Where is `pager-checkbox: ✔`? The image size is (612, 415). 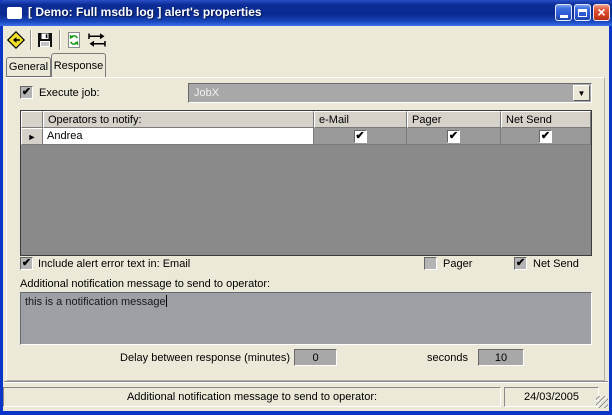
pager-checkbox: ✔ is located at coordinates (453, 136).